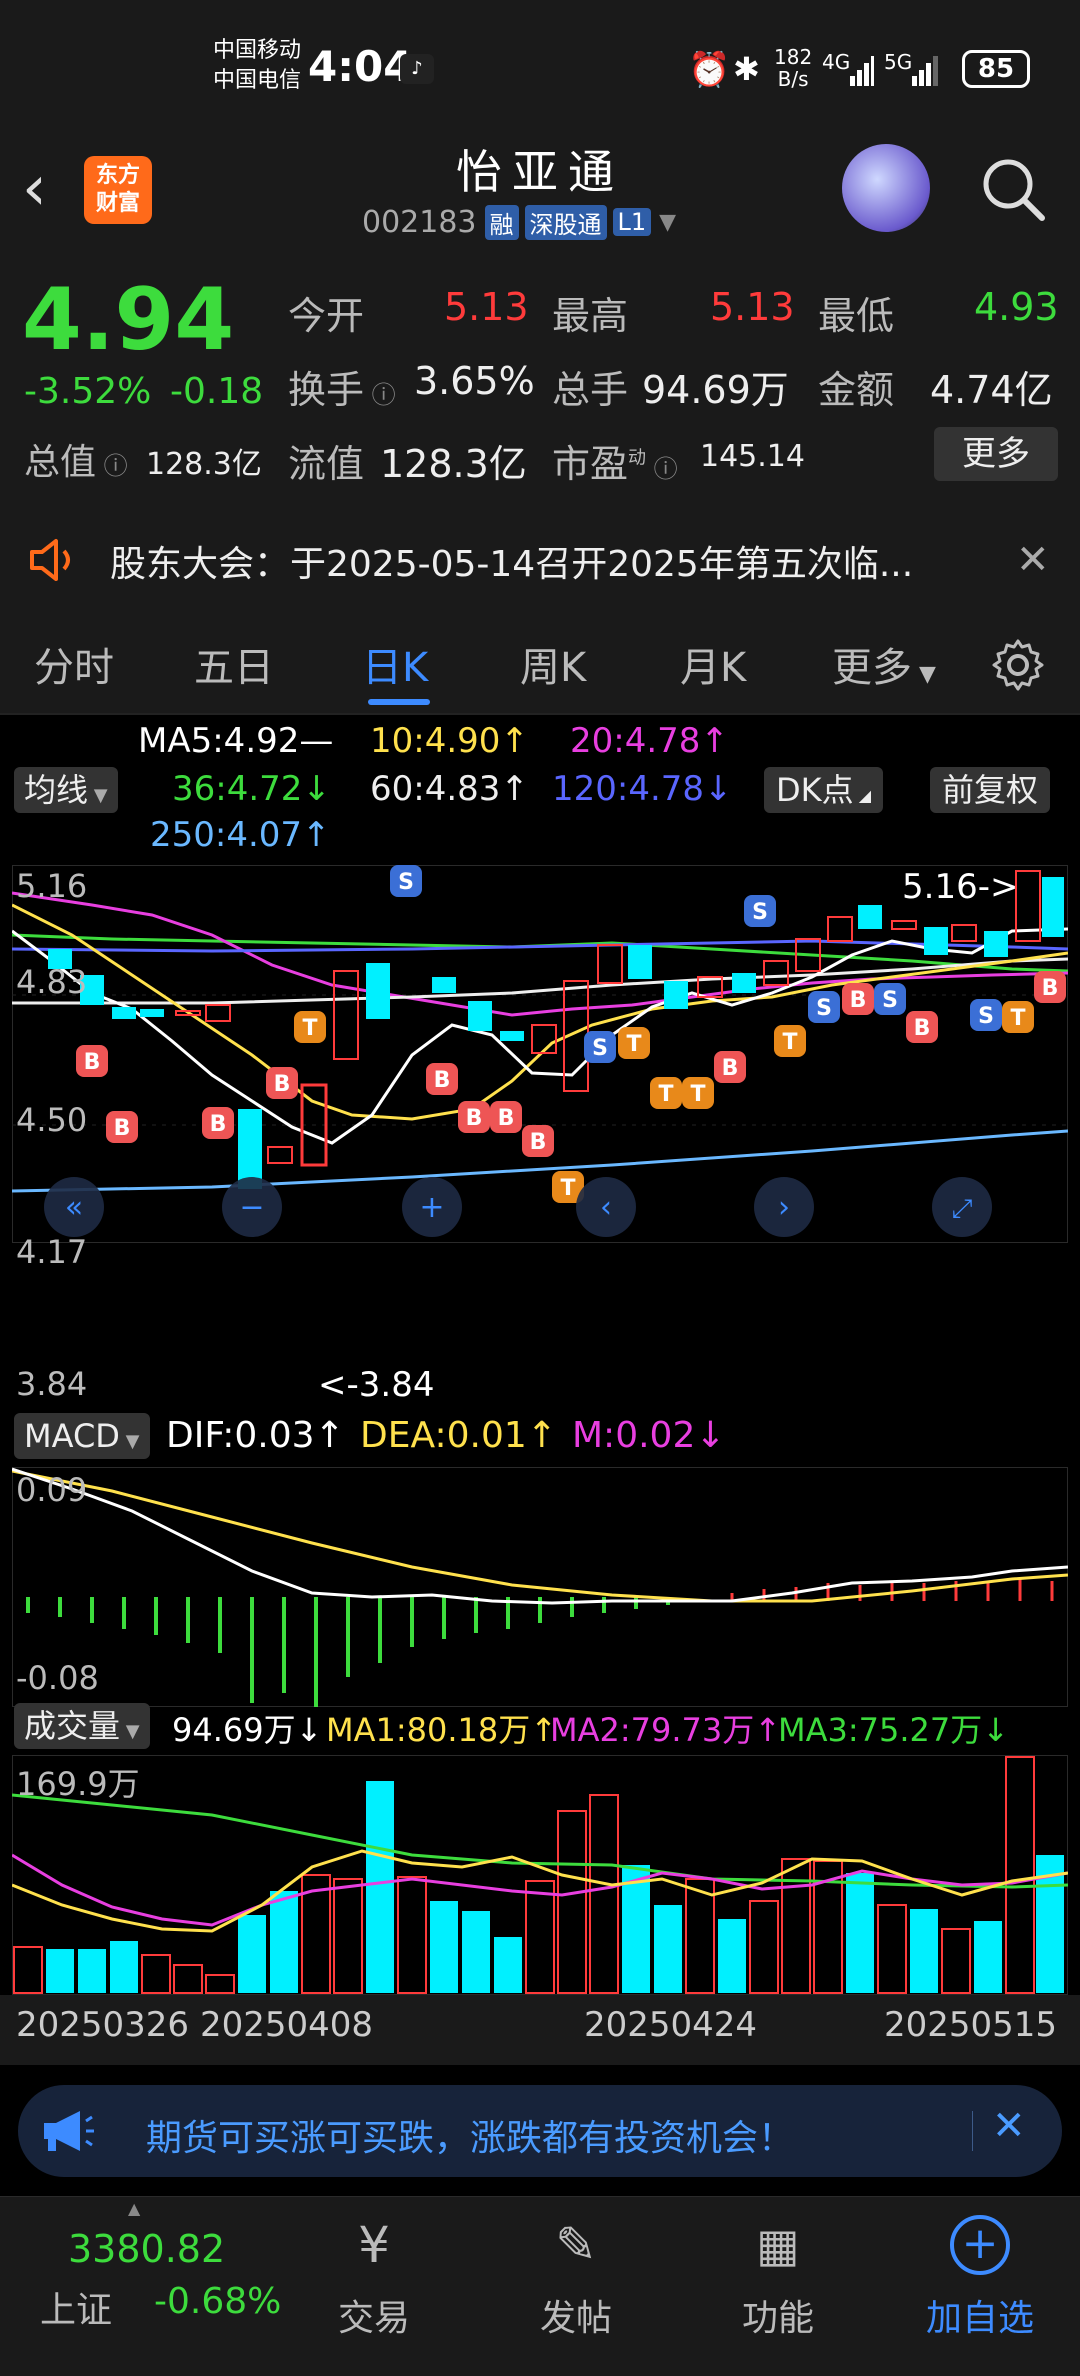 Image resolution: width=1080 pixels, height=2376 pixels. What do you see at coordinates (486, 307) in the screenshot?
I see `open-value: 5.13` at bounding box center [486, 307].